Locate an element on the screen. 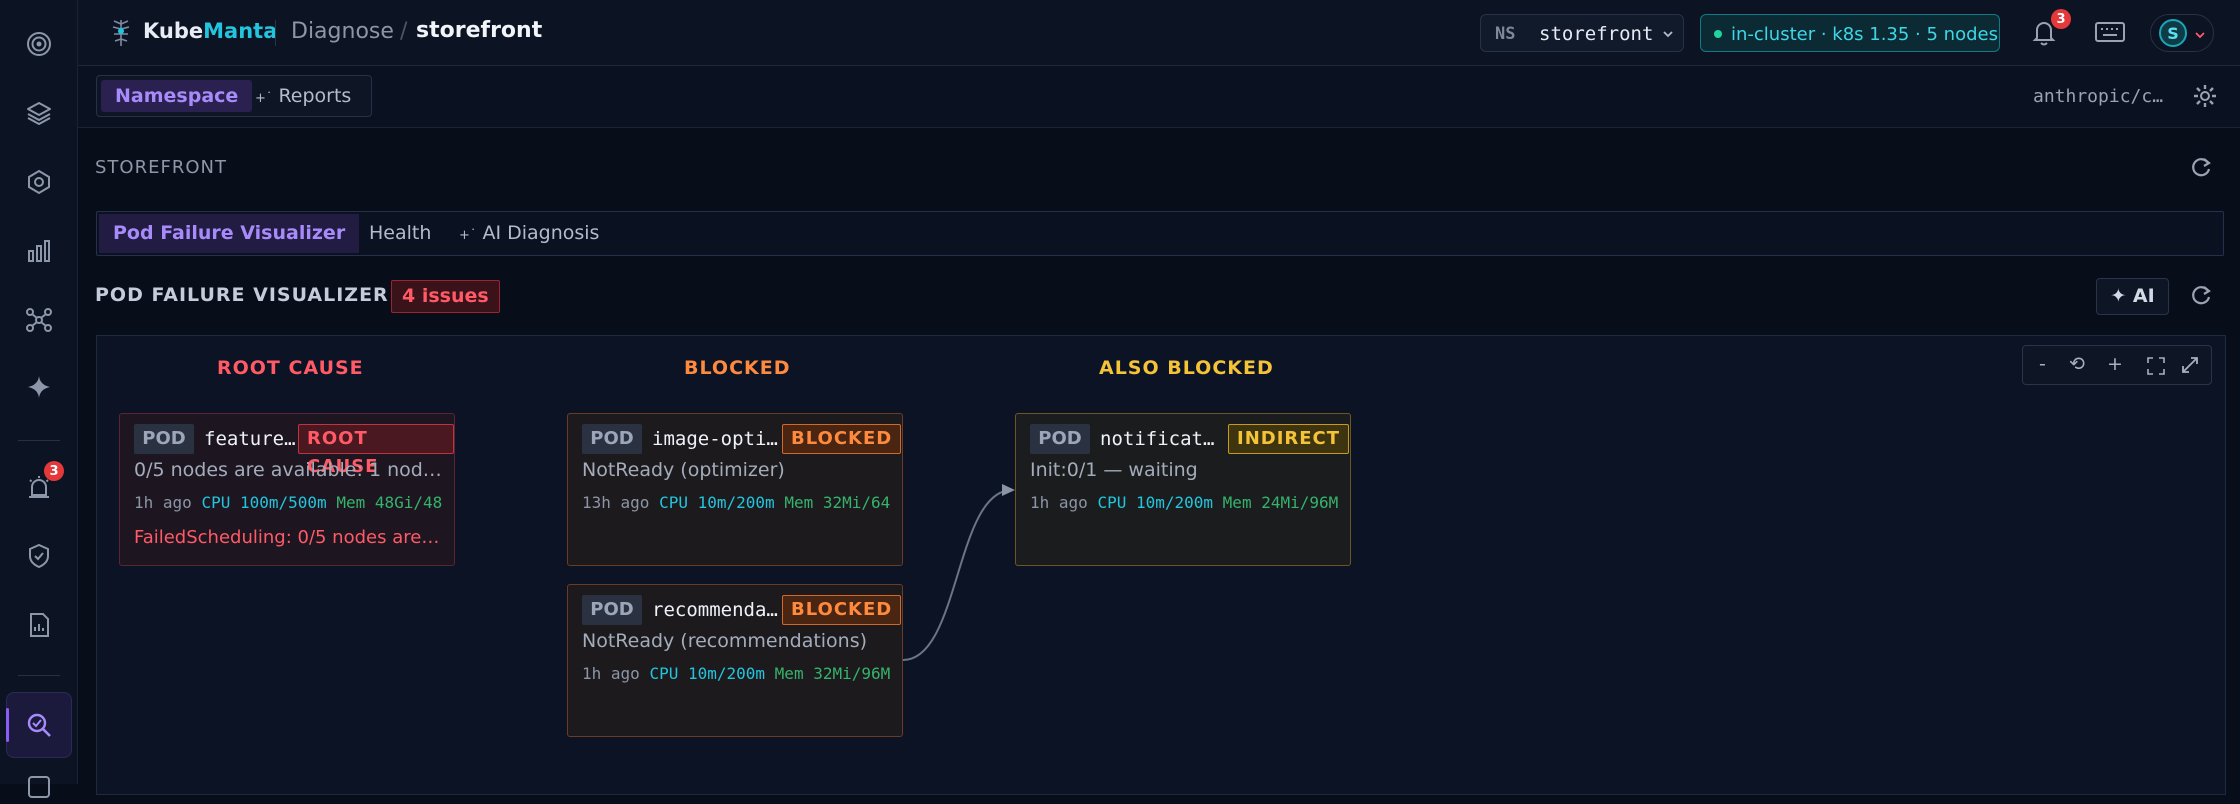 This screenshot has height=804, width=2240. status-badge: INDIRECT is located at coordinates (1289, 439).